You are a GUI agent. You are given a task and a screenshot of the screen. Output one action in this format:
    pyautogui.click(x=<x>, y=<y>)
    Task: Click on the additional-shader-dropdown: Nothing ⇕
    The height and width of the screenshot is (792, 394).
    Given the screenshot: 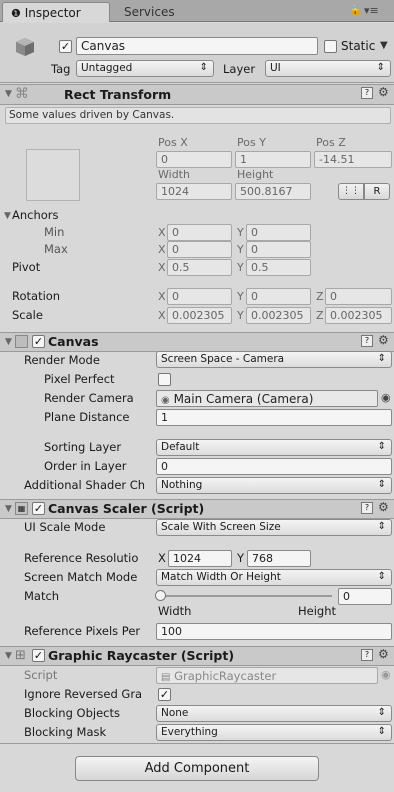 What is the action you would take?
    pyautogui.click(x=274, y=485)
    